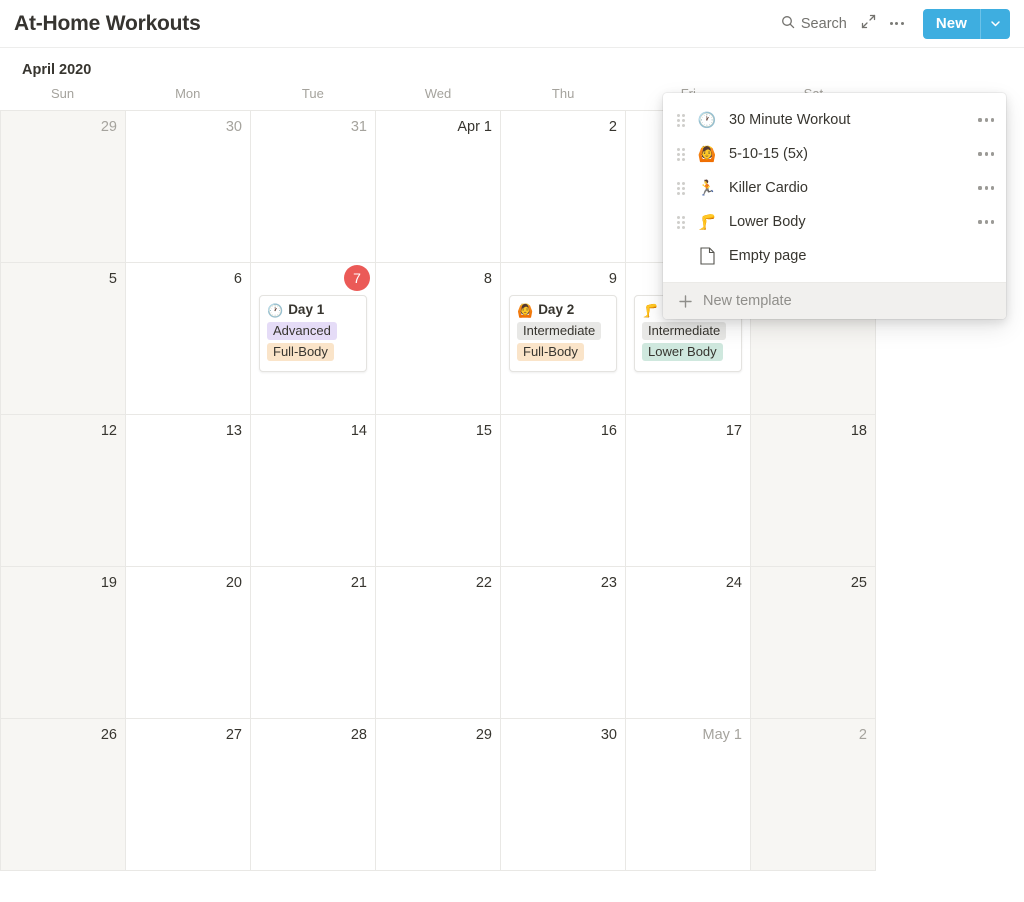 The width and height of the screenshot is (1024, 902). I want to click on calendar-event-card: 🙆 Day 2 Intermediate Full-Body, so click(563, 333).